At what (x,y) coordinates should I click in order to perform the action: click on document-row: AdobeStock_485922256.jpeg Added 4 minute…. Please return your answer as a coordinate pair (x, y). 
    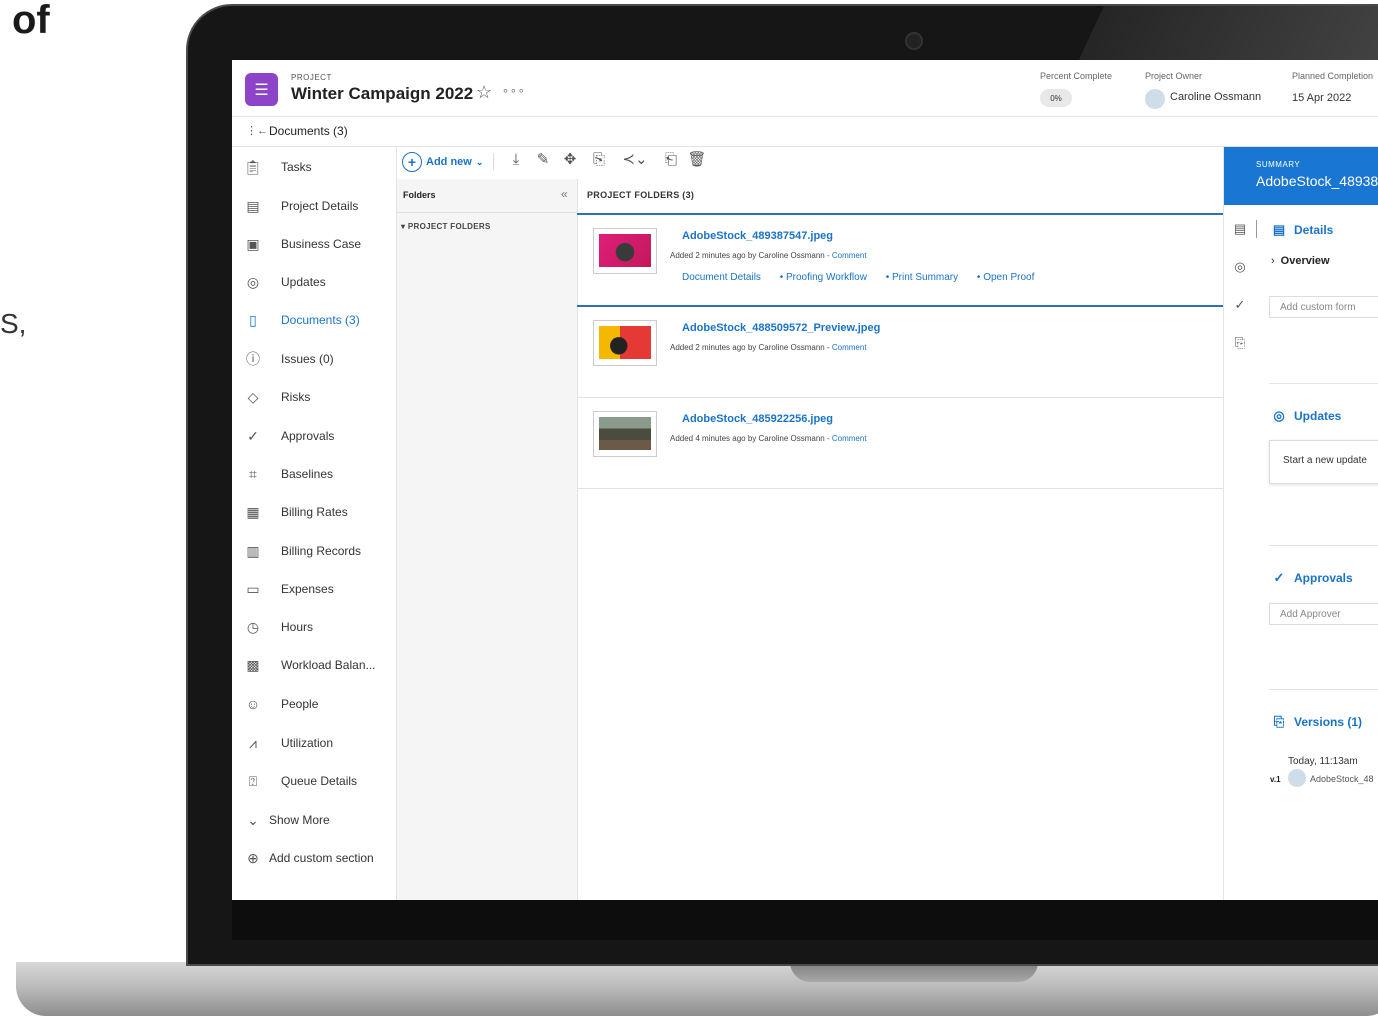
    Looking at the image, I should click on (900, 443).